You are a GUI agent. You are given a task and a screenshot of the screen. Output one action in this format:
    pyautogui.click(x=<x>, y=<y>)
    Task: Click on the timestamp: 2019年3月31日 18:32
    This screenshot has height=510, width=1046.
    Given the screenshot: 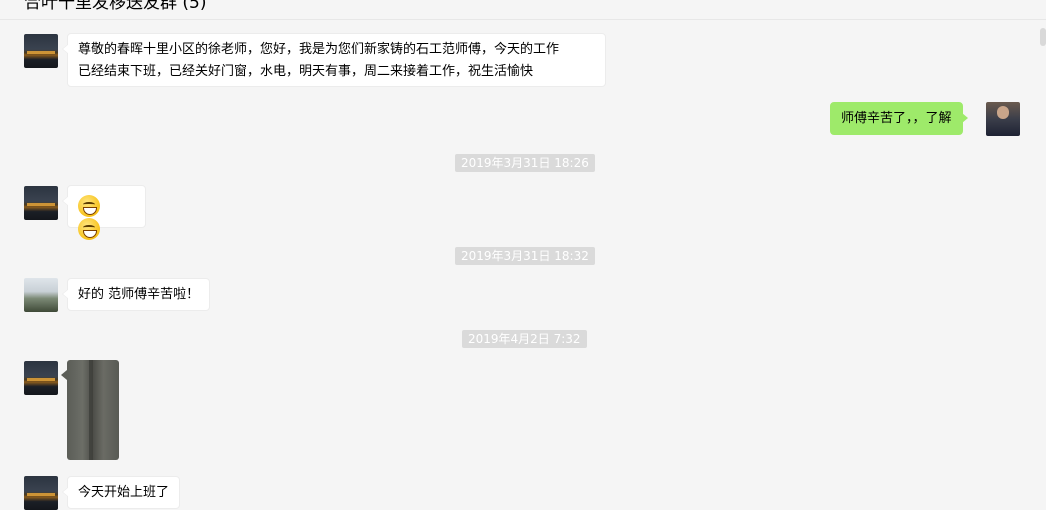 What is the action you would take?
    pyautogui.click(x=525, y=256)
    